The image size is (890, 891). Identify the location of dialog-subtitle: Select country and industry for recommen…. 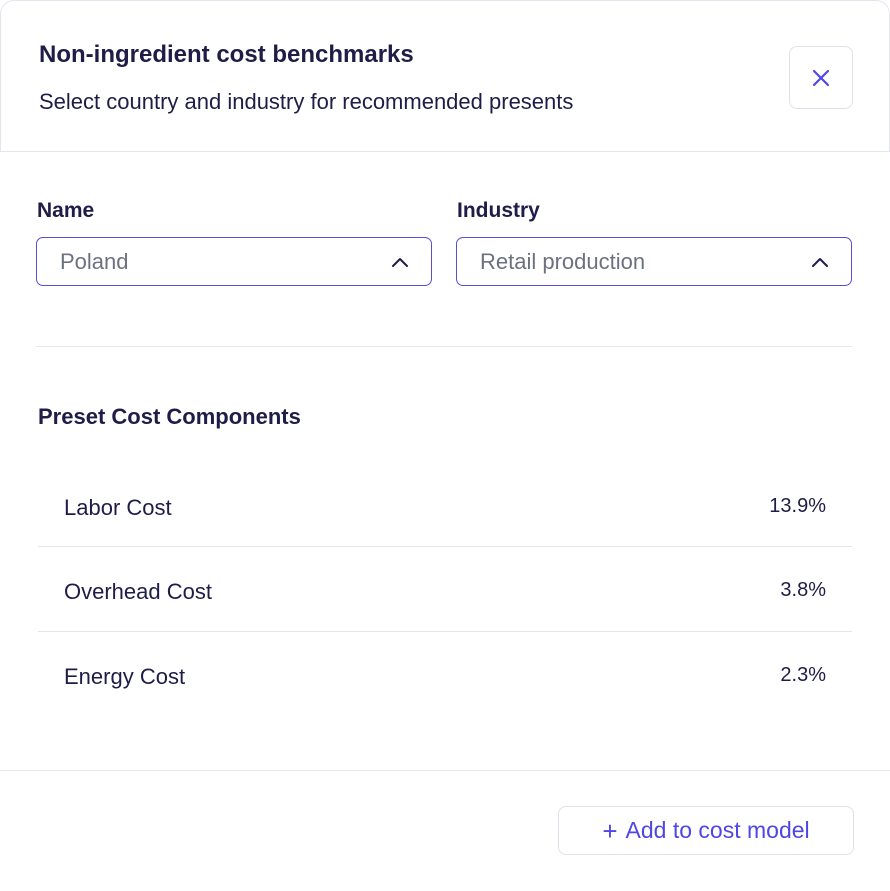
(306, 101).